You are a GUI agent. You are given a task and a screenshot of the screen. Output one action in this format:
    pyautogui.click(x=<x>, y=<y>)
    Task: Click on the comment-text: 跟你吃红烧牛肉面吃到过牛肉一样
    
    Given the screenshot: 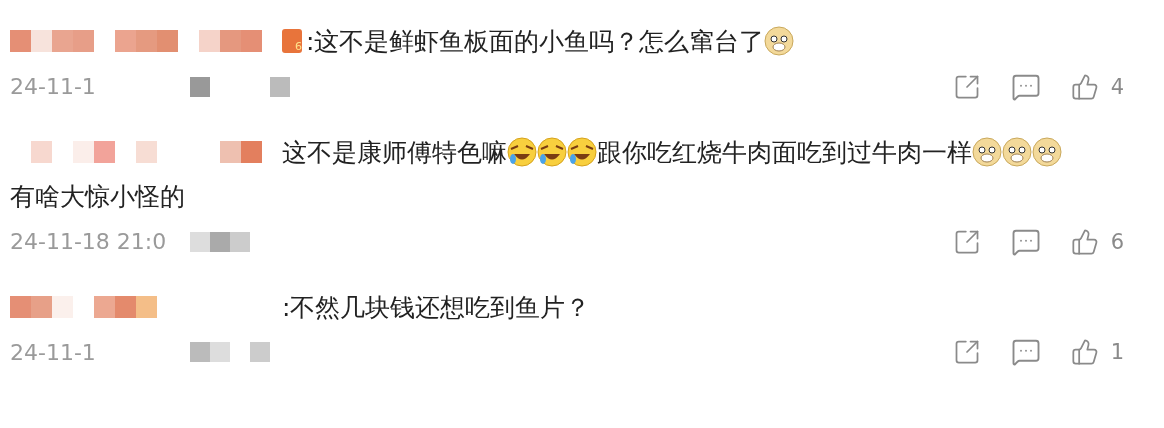 What is the action you would take?
    pyautogui.click(x=784, y=151)
    